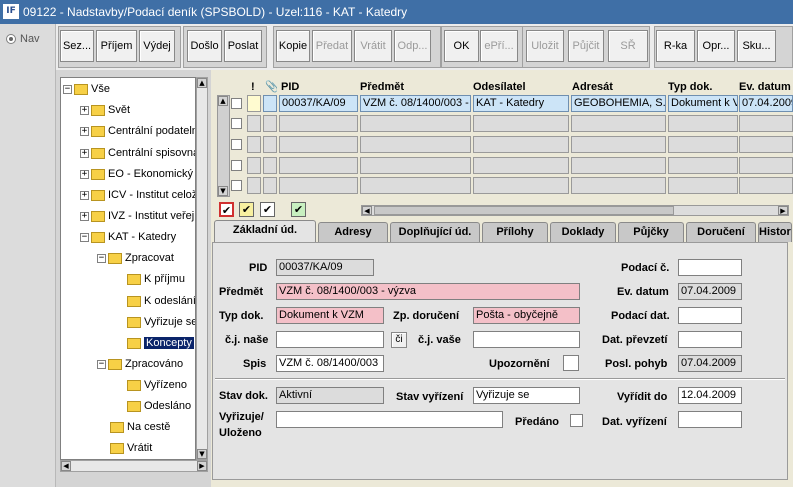 Image resolution: width=793 pixels, height=487 pixels. Describe the element at coordinates (545, 46) in the screenshot. I see `ulozit-button: Uložit` at that location.